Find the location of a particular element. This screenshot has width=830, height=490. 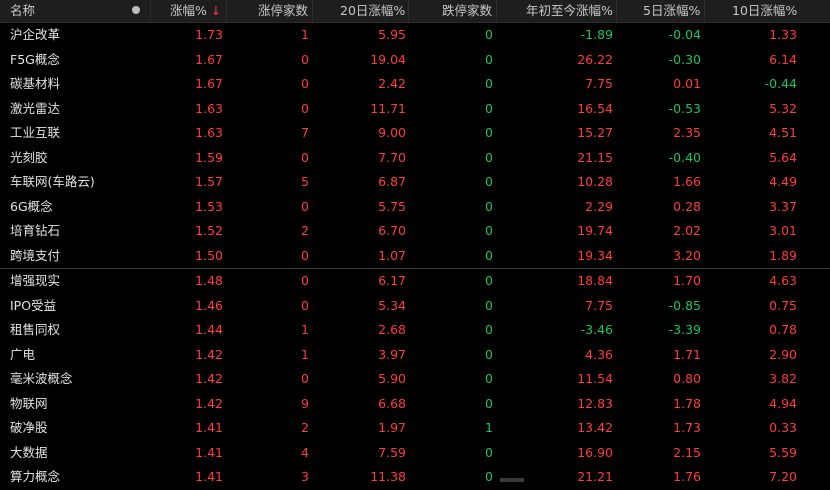

change-pct-cell: 1.52 is located at coordinates (209, 230).